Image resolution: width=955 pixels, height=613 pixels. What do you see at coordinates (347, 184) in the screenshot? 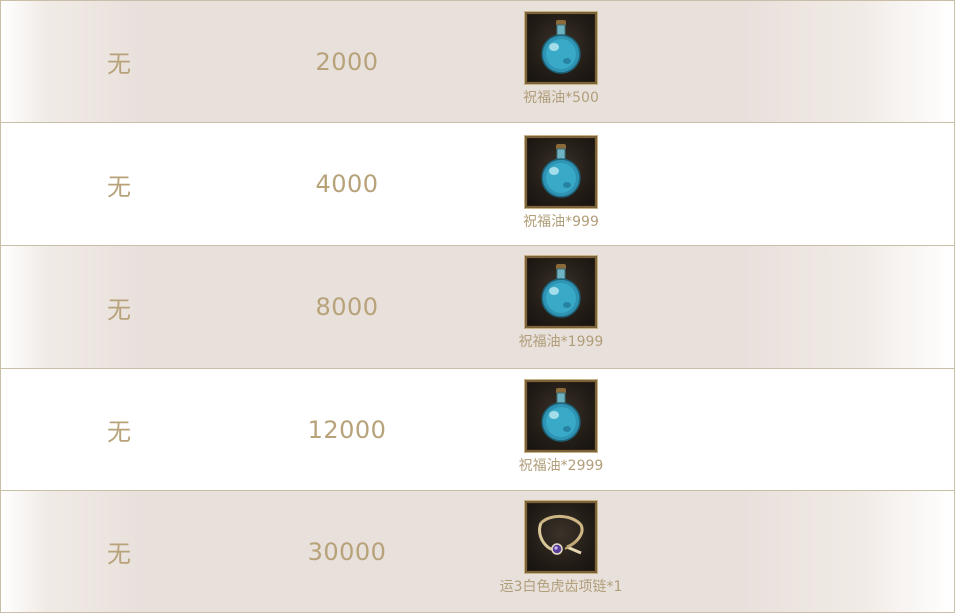
I see `points-cell: 4000` at bounding box center [347, 184].